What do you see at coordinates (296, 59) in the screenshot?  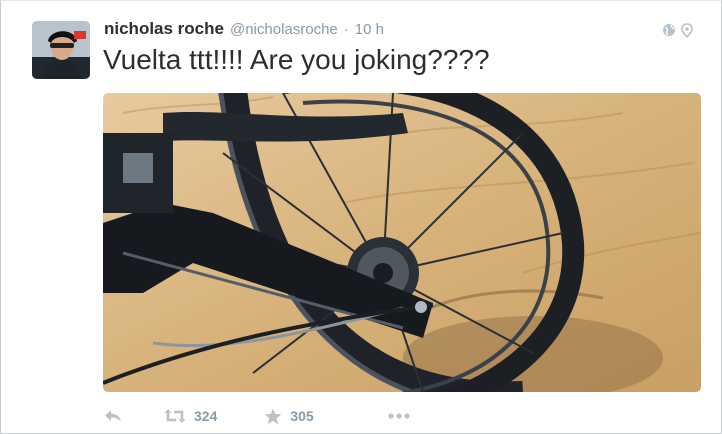 I see `tweet-text: Vuelta ttt!!!! Are you joking????` at bounding box center [296, 59].